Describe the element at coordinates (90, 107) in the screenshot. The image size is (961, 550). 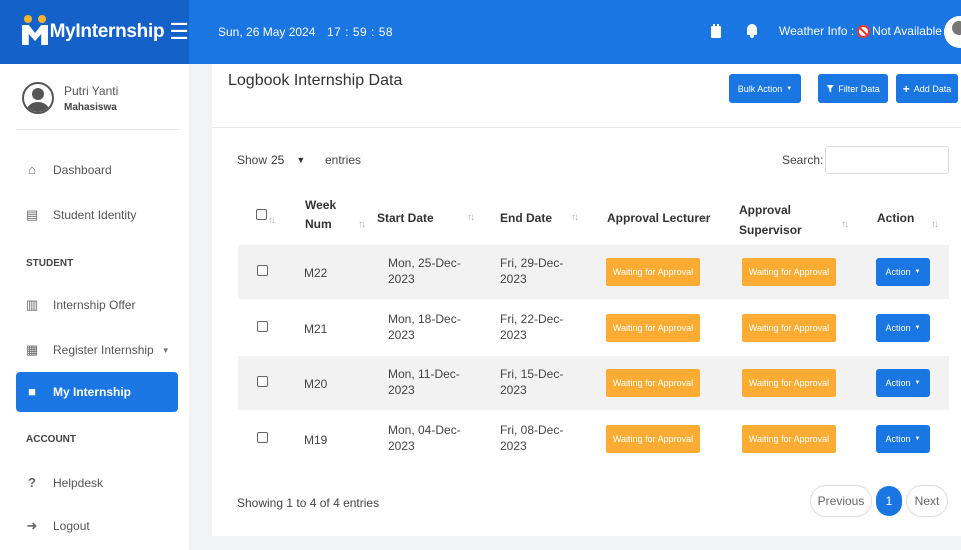
I see `profile-role: Mahasiswa` at that location.